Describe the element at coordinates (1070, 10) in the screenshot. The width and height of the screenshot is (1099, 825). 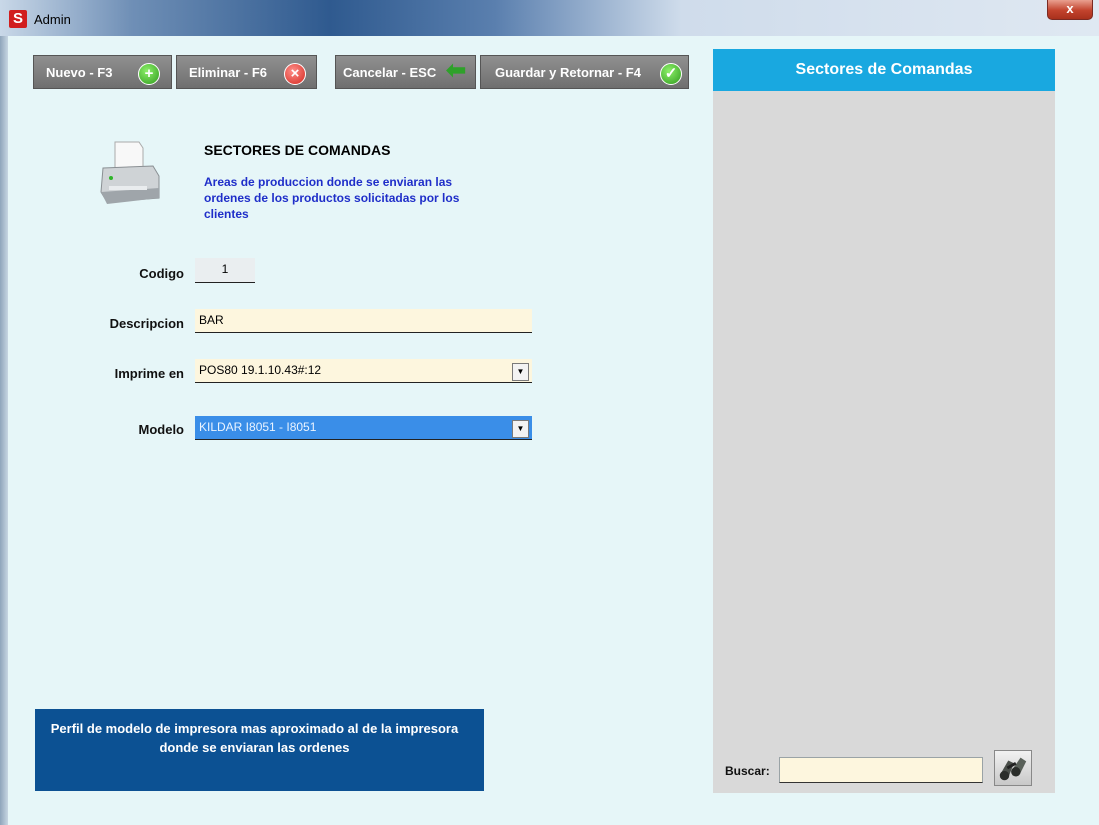
I see `close-button: x` at that location.